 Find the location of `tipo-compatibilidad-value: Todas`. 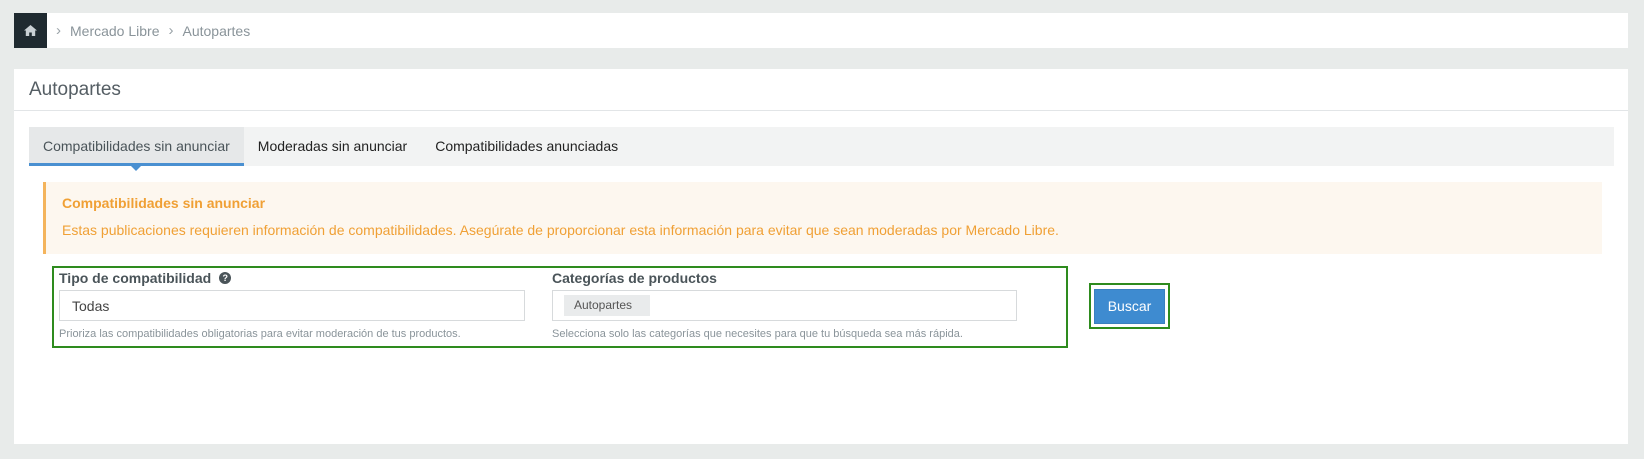

tipo-compatibilidad-value: Todas is located at coordinates (91, 305).